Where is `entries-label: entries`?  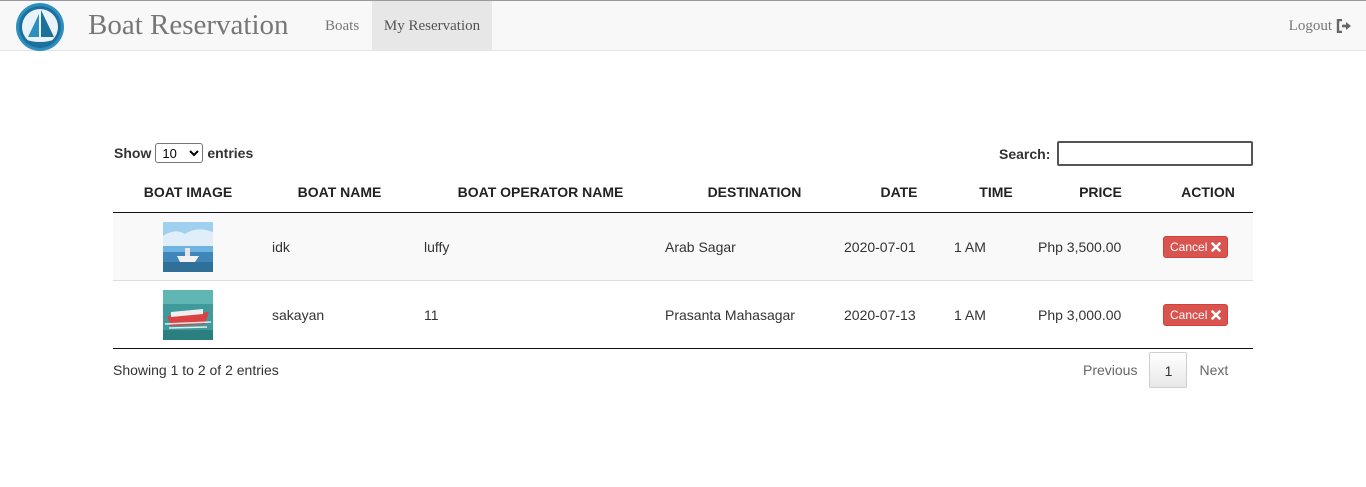
entries-label: entries is located at coordinates (230, 153).